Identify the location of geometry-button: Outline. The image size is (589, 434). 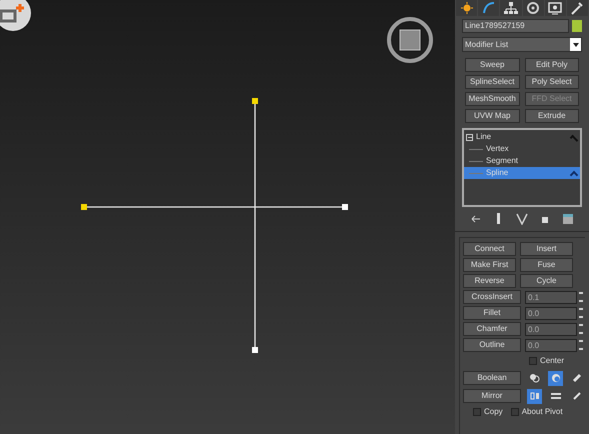
(492, 345).